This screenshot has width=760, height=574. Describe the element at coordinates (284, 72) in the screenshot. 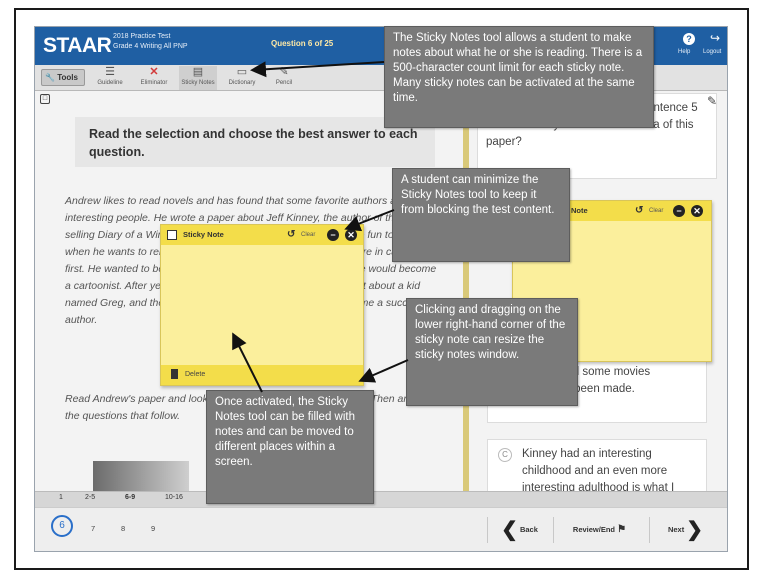

I see `pencil-icon: ✎` at that location.